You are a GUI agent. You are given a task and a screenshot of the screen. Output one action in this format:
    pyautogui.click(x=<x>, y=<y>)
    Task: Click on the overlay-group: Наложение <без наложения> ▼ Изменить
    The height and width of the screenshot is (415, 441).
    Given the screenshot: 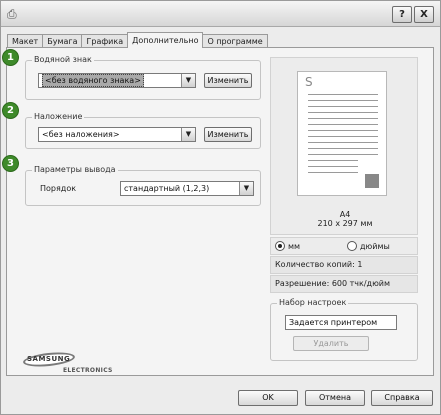 What is the action you would take?
    pyautogui.click(x=143, y=130)
    